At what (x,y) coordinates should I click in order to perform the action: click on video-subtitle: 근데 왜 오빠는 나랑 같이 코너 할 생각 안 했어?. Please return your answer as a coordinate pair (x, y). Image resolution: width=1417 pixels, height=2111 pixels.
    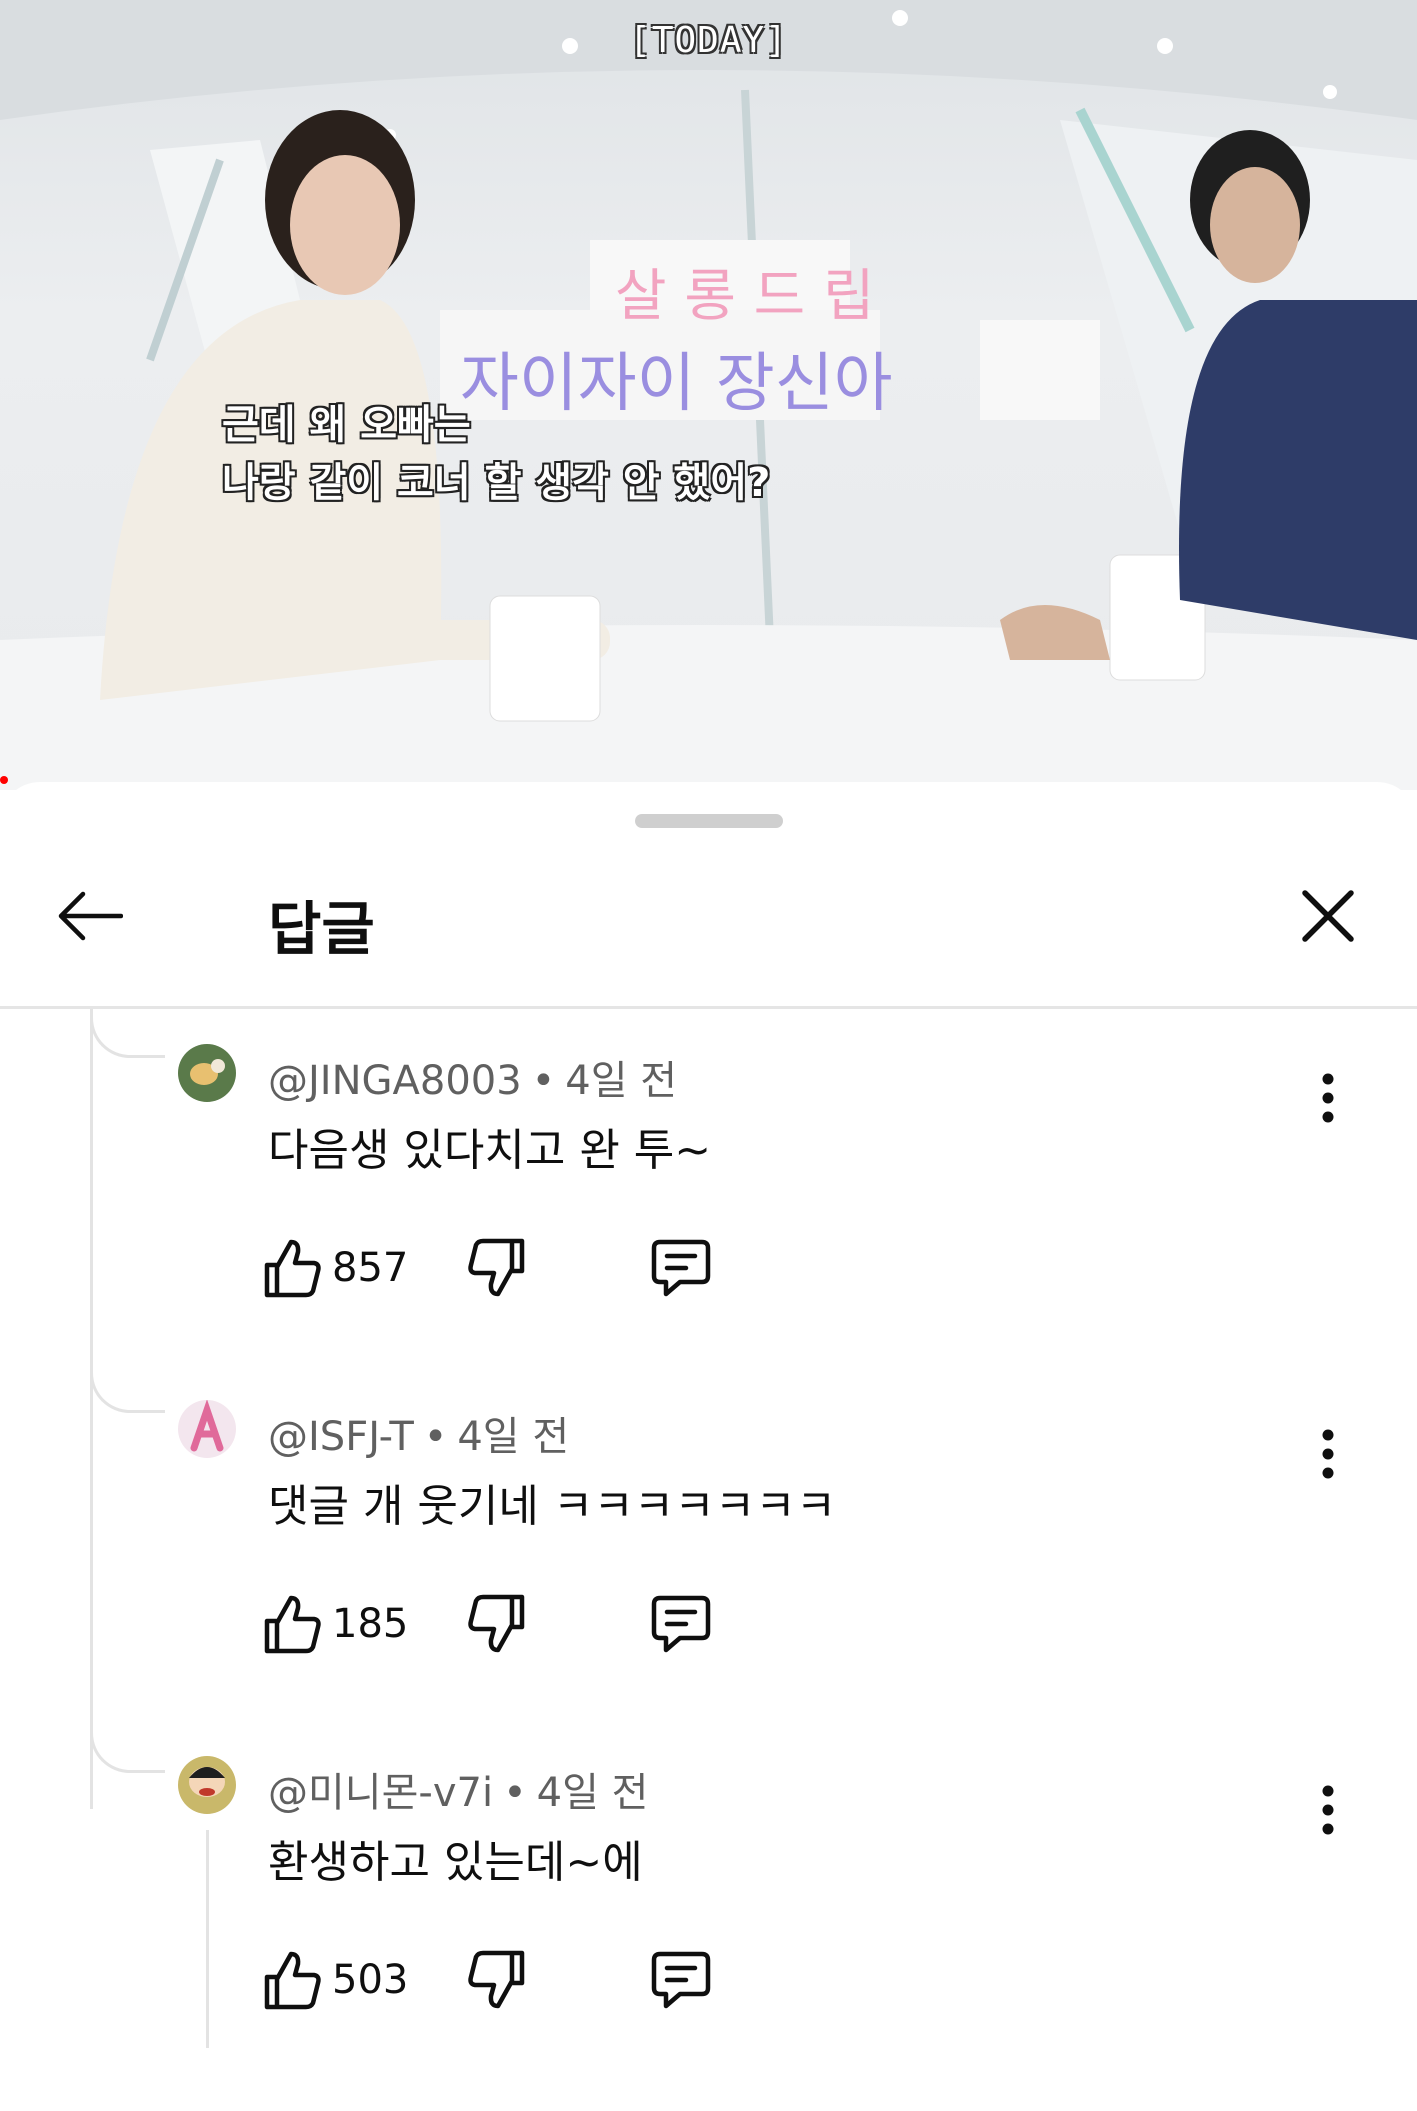
    Looking at the image, I should click on (496, 454).